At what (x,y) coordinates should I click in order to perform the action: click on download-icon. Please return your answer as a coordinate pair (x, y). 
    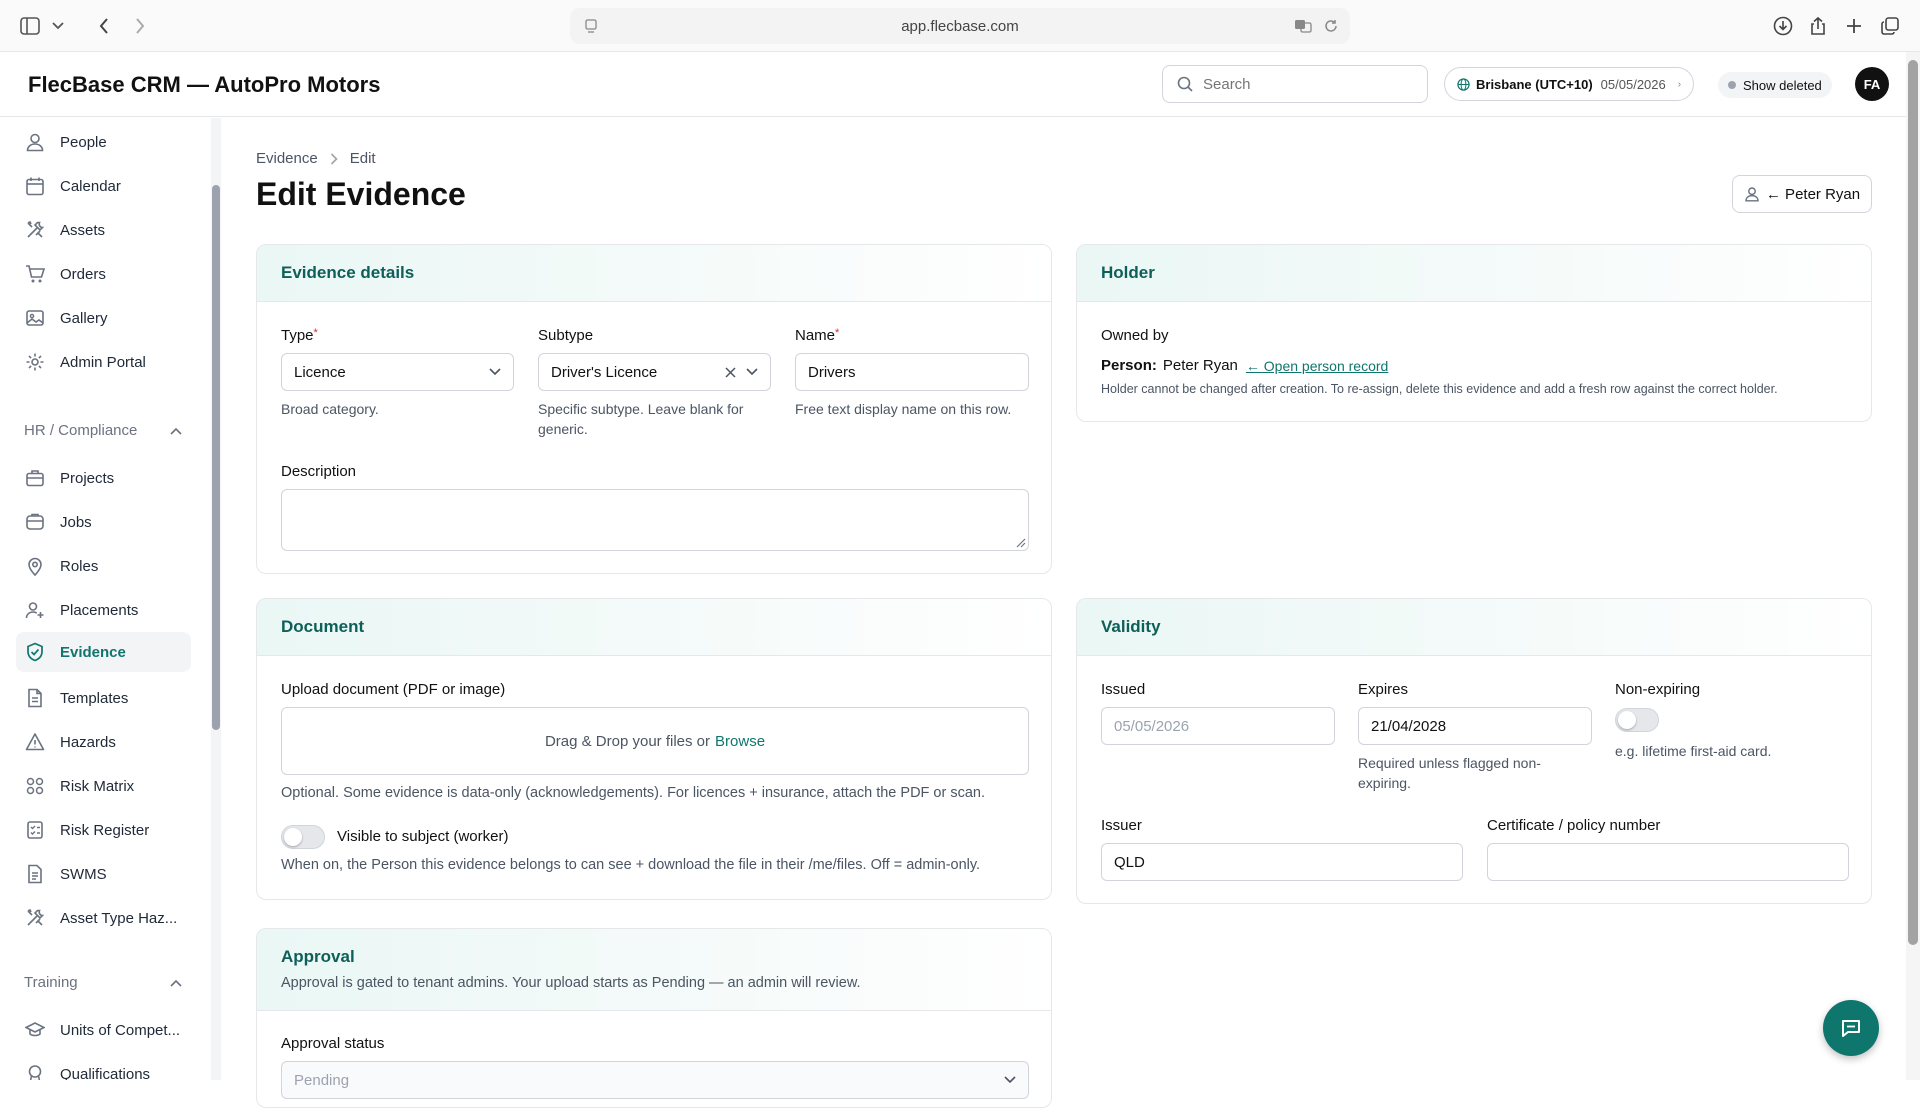
    Looking at the image, I should click on (1783, 26).